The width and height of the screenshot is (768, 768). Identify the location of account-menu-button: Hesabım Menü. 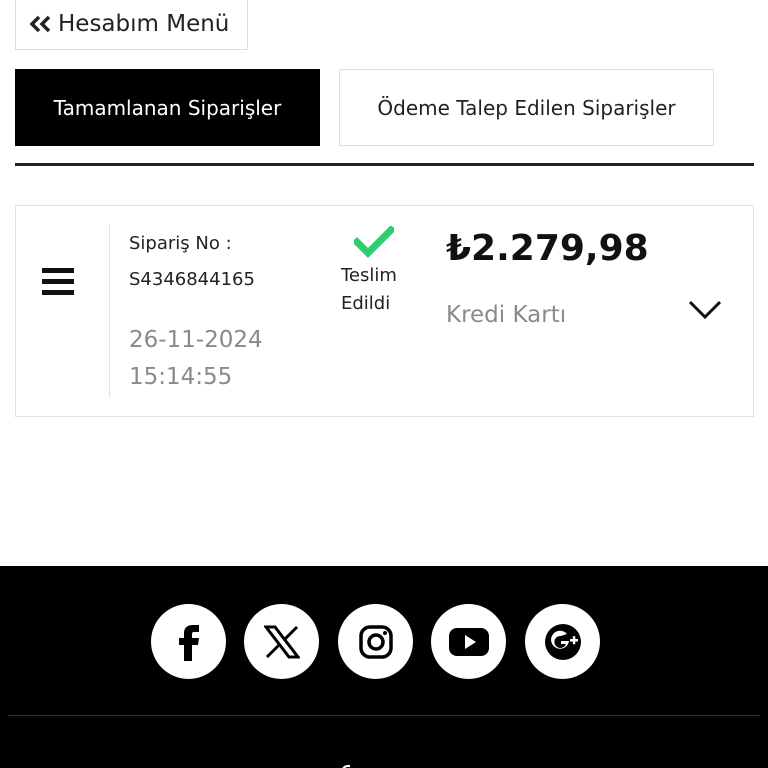
(131, 25).